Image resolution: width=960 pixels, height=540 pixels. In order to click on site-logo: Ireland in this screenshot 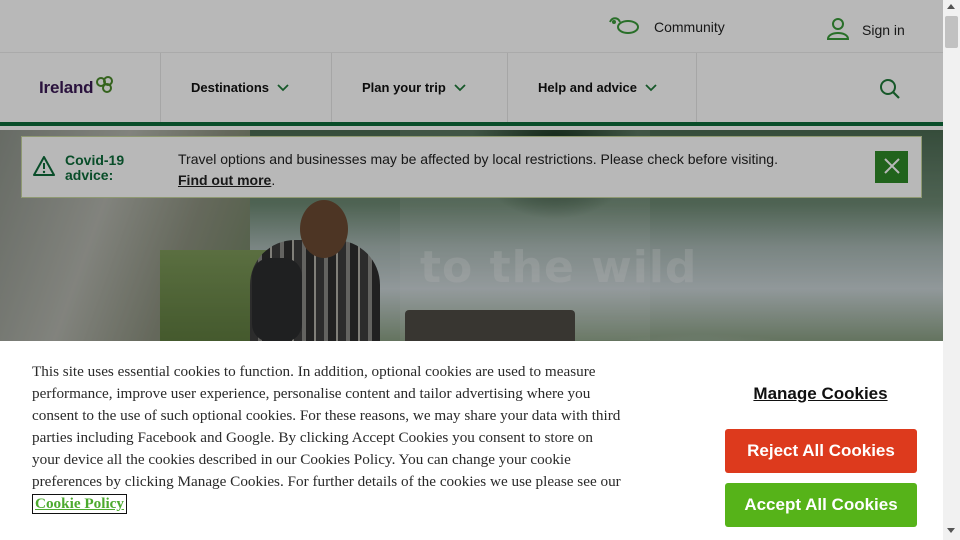, I will do `click(80, 87)`.